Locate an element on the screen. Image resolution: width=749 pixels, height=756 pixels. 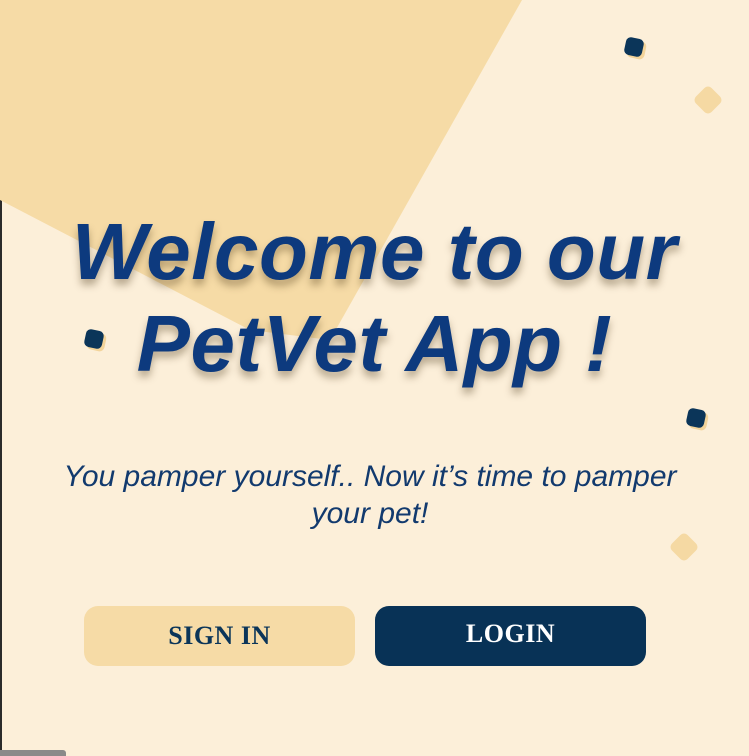
welcome-title-line2: PetVet App ! is located at coordinates (374, 343).